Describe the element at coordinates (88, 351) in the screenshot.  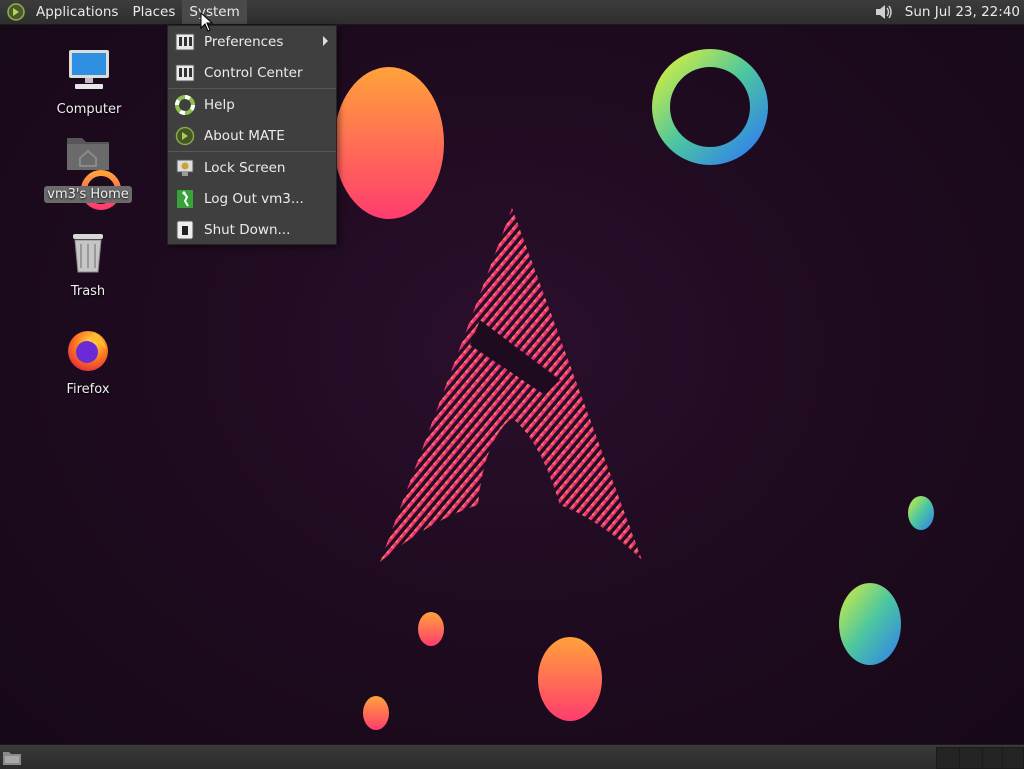
I see `firefox-icon` at that location.